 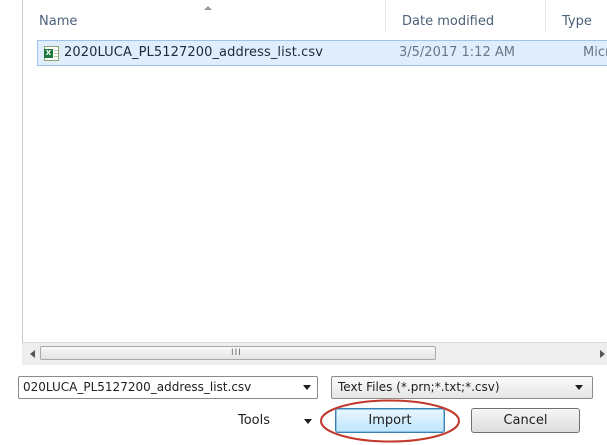 What do you see at coordinates (254, 420) in the screenshot?
I see `tools-label: Tools` at bounding box center [254, 420].